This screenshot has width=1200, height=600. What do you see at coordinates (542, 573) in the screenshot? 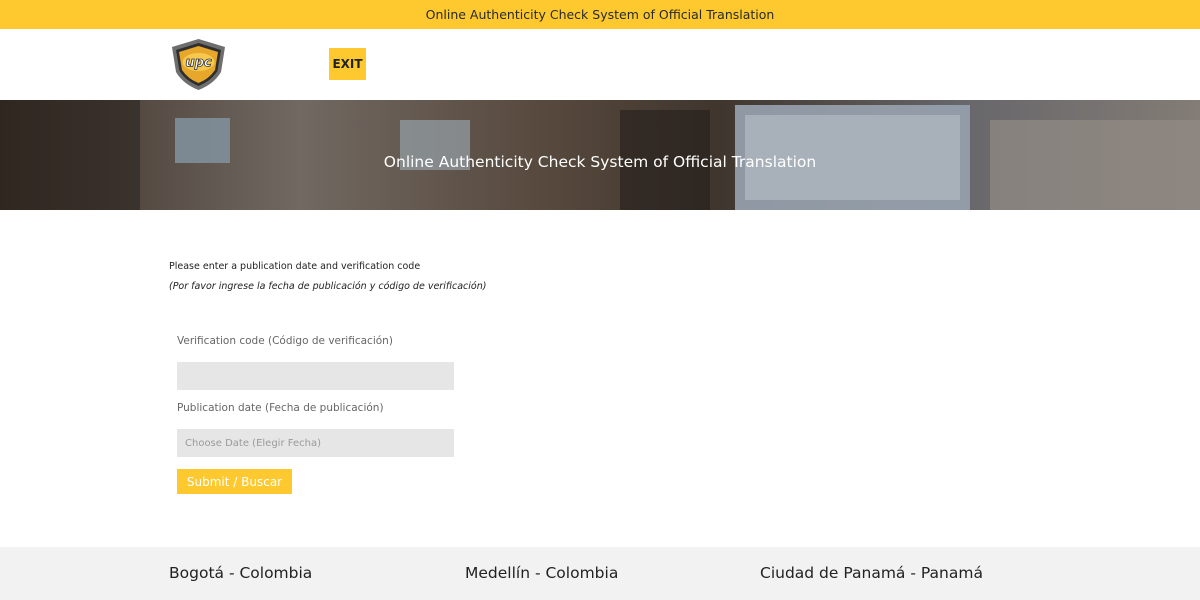
I see `footer-city-medellin: Medellín - Colombia` at bounding box center [542, 573].